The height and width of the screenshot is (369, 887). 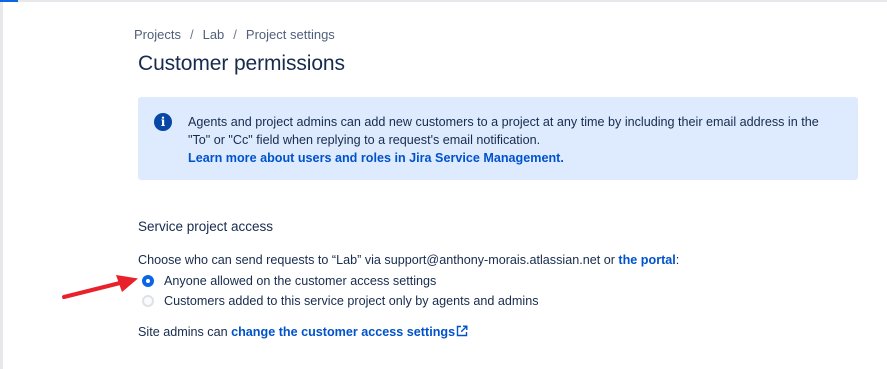 I want to click on portal-link: the portal, so click(x=646, y=260).